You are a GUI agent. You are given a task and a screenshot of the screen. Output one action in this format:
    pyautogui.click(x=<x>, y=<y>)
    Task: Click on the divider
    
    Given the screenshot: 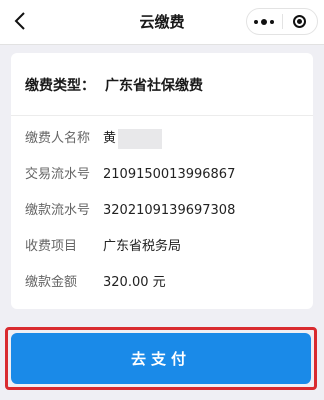 What is the action you would take?
    pyautogui.click(x=162, y=115)
    